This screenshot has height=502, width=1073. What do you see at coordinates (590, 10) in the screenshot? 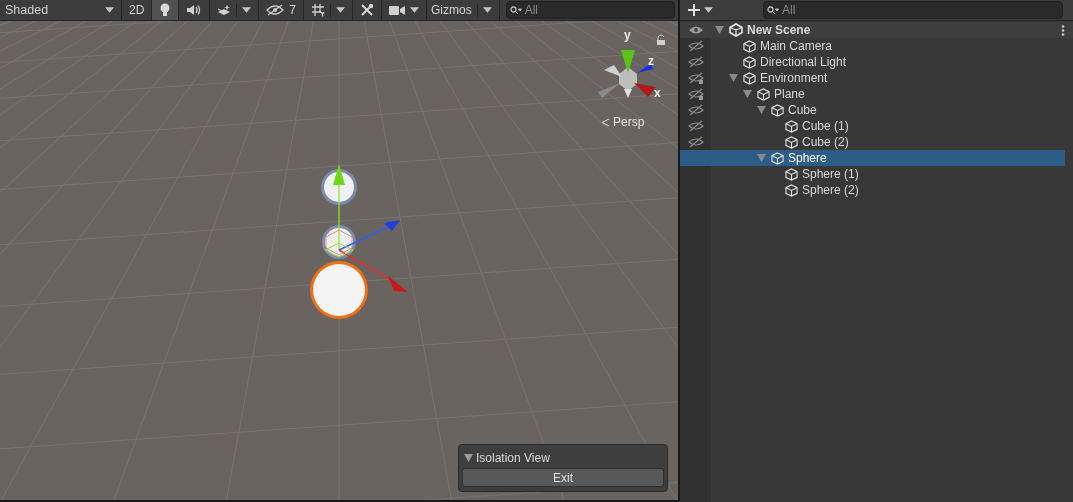
I see `scene-search-field: All` at bounding box center [590, 10].